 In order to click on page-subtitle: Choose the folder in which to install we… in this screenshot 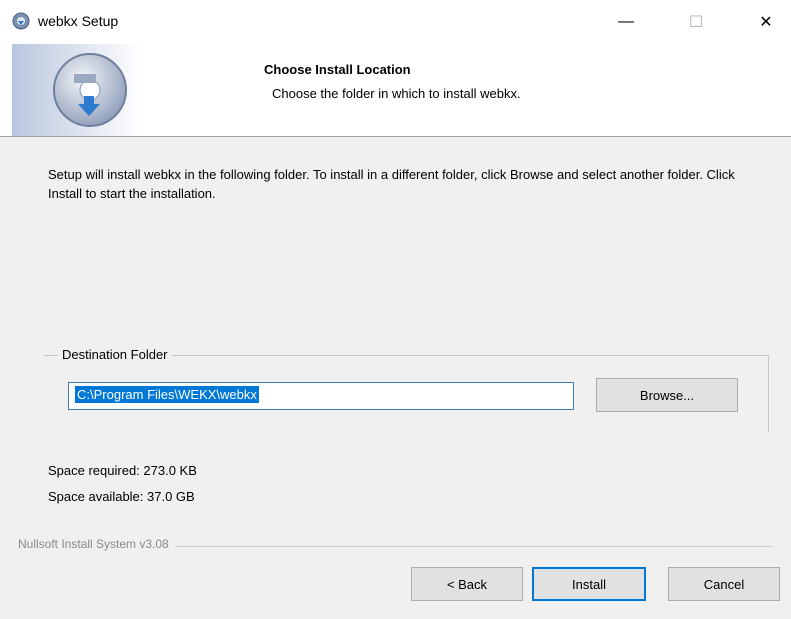, I will do `click(396, 93)`.